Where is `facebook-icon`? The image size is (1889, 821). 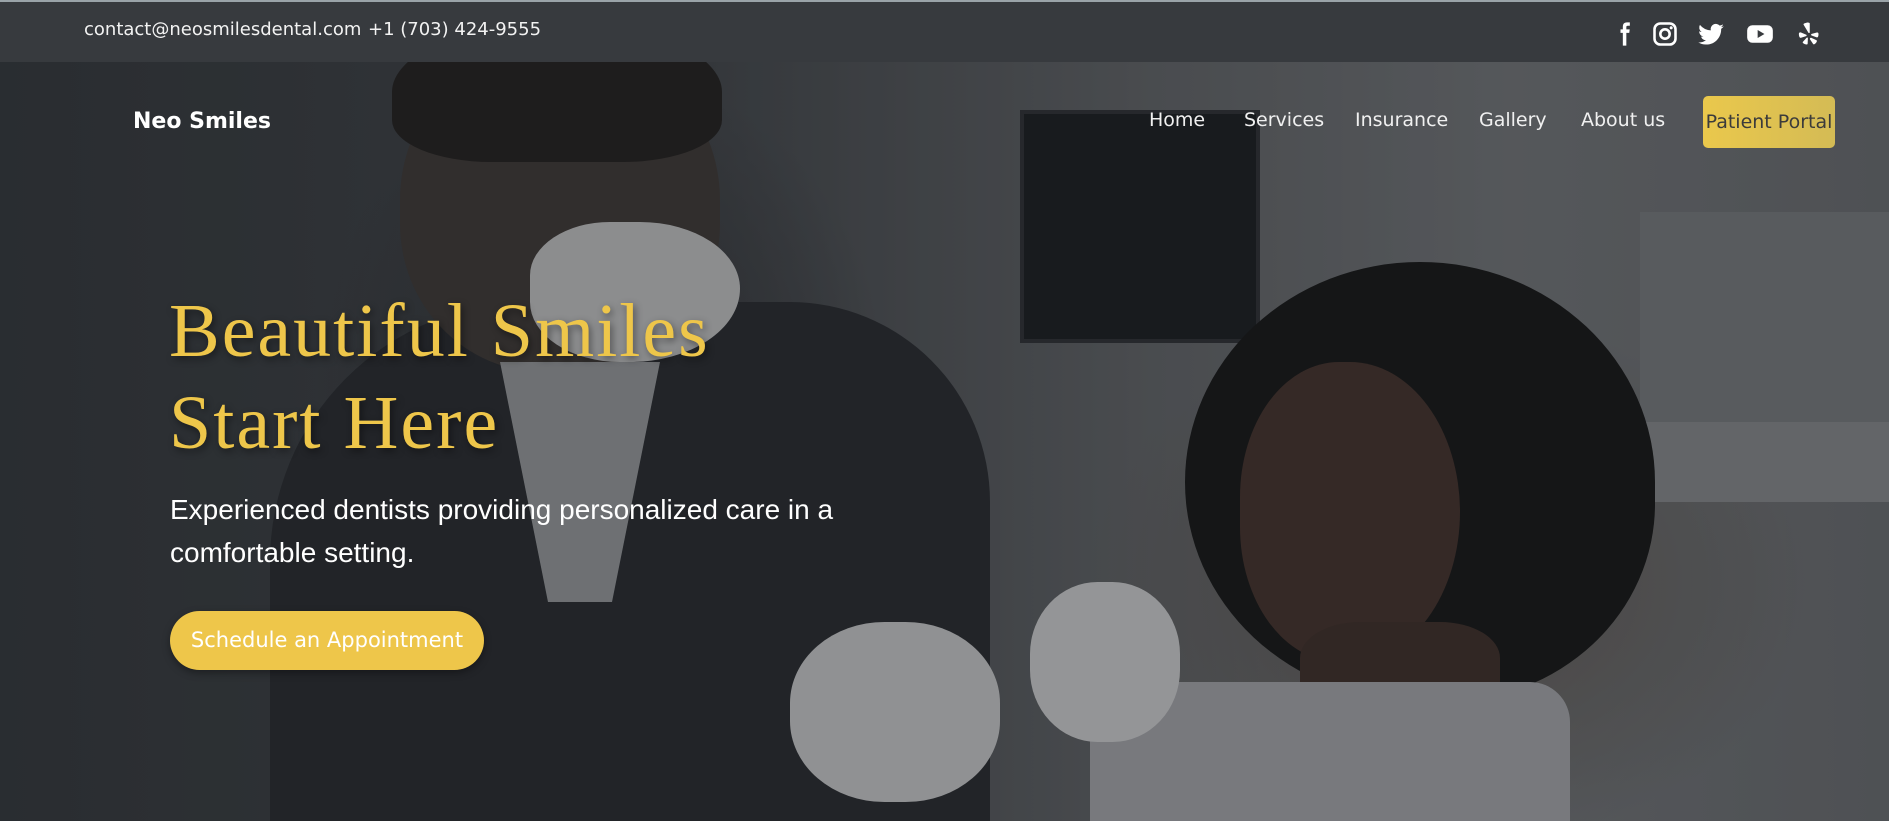 facebook-icon is located at coordinates (1624, 34).